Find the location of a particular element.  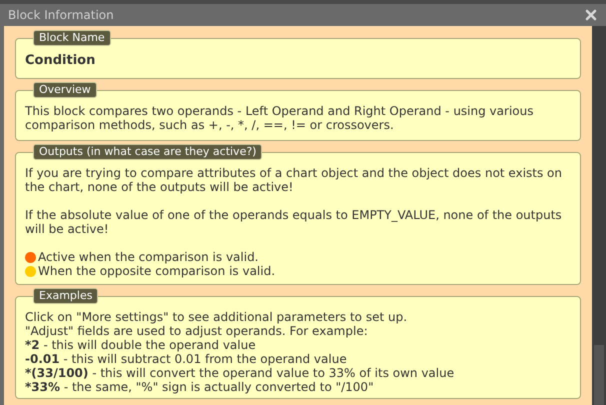

example-line: Click on "More settings" to see additional parameters to set up. is located at coordinates (216, 317).